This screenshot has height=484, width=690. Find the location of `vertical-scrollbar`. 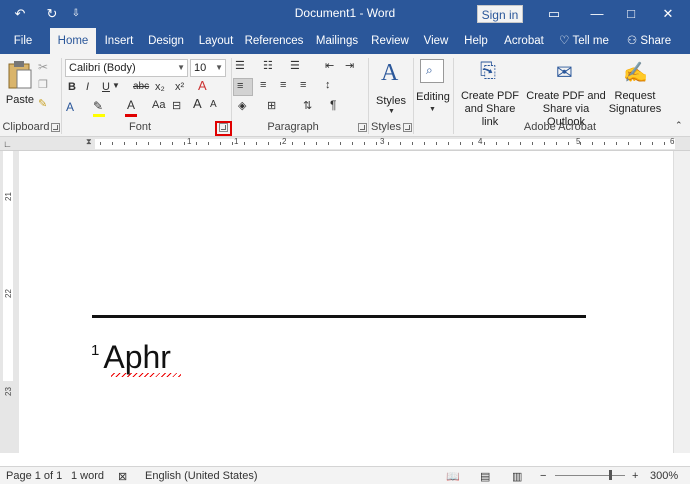

vertical-scrollbar is located at coordinates (681, 302).